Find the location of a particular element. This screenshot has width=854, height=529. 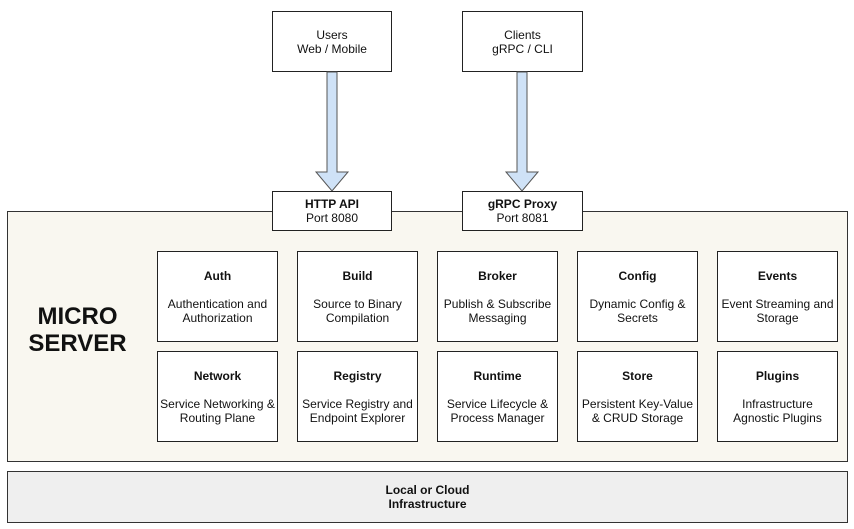

clients-to-grpc-arrow is located at coordinates (522, 131).